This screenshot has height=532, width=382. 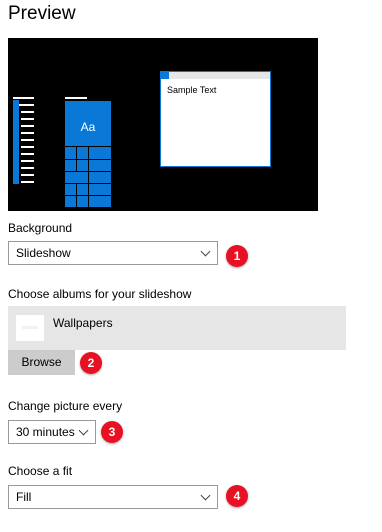 What do you see at coordinates (88, 127) in the screenshot?
I see `tile-label: Aa` at bounding box center [88, 127].